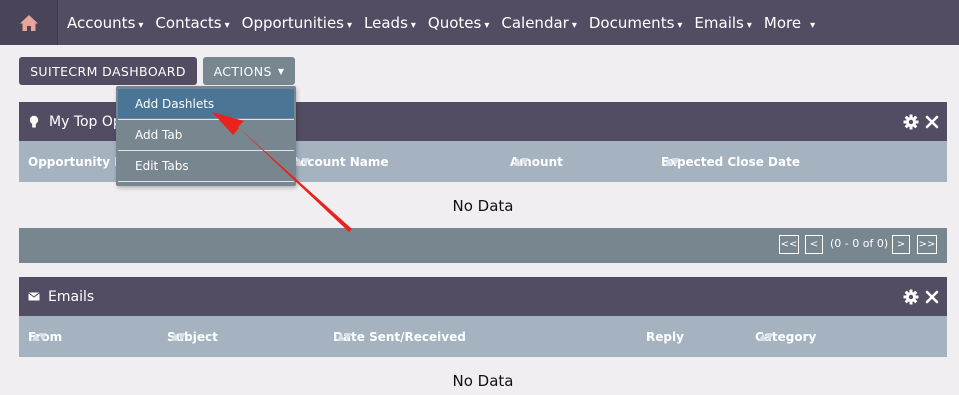  Describe the element at coordinates (483, 381) in the screenshot. I see `emails-empty-message: No Data` at that location.